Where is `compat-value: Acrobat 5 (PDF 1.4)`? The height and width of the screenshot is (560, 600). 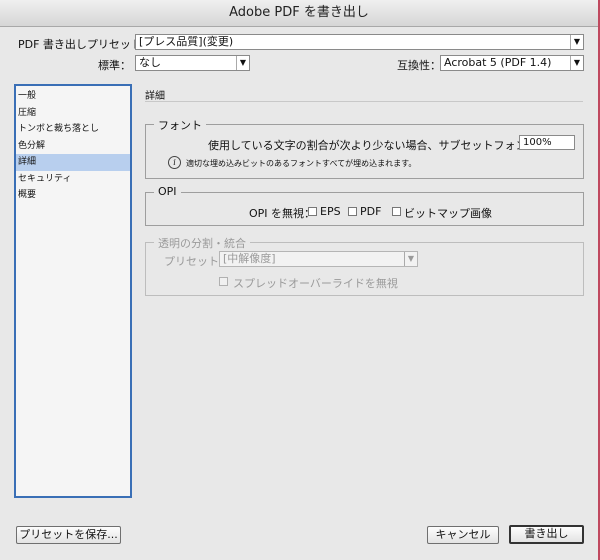 compat-value: Acrobat 5 (PDF 1.4) is located at coordinates (498, 62).